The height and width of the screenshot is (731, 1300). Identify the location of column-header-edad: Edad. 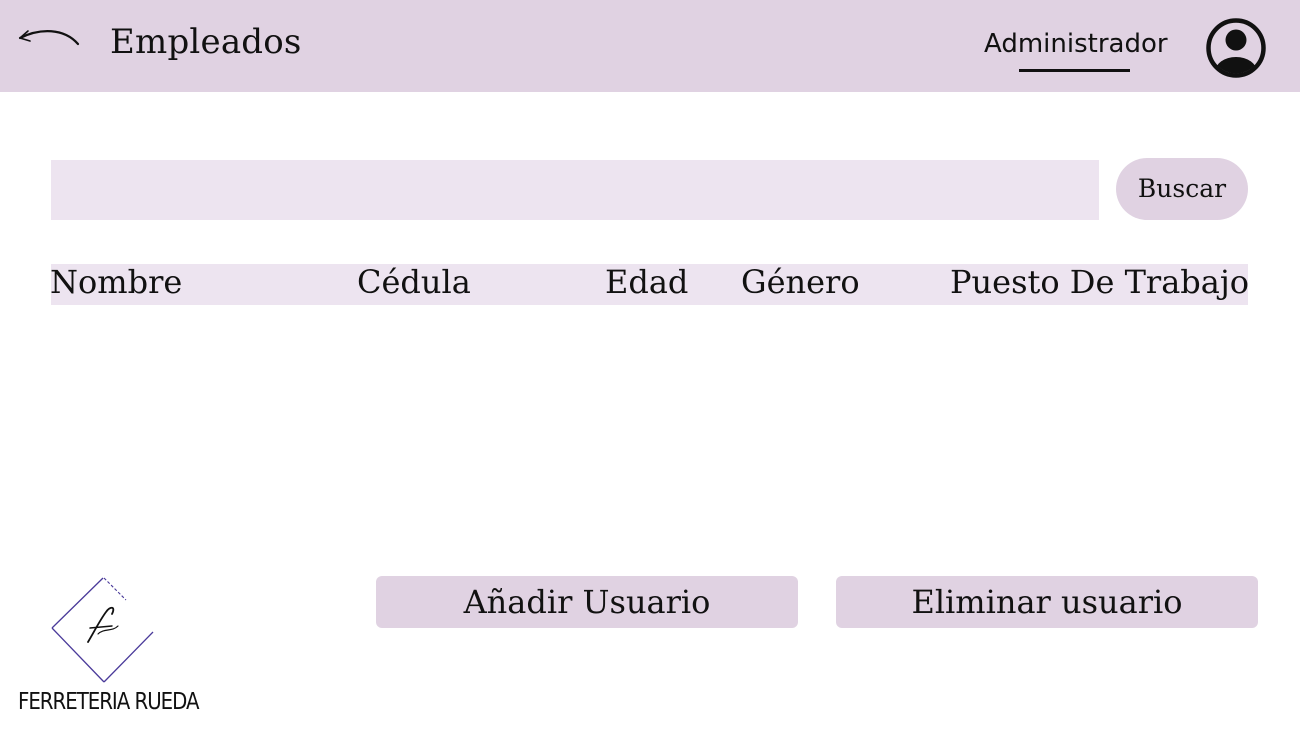
(647, 282).